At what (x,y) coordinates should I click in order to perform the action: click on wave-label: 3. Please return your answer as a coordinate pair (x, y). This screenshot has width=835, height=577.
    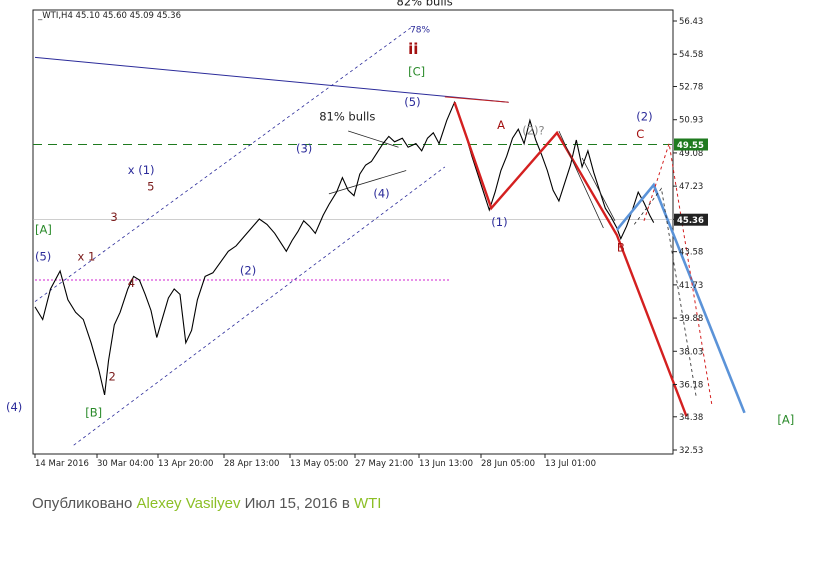
    Looking at the image, I should click on (113, 217).